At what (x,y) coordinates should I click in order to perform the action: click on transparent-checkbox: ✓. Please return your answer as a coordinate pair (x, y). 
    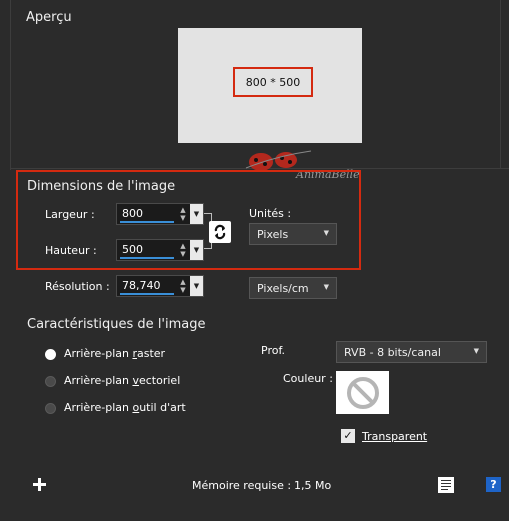
    Looking at the image, I should click on (348, 436).